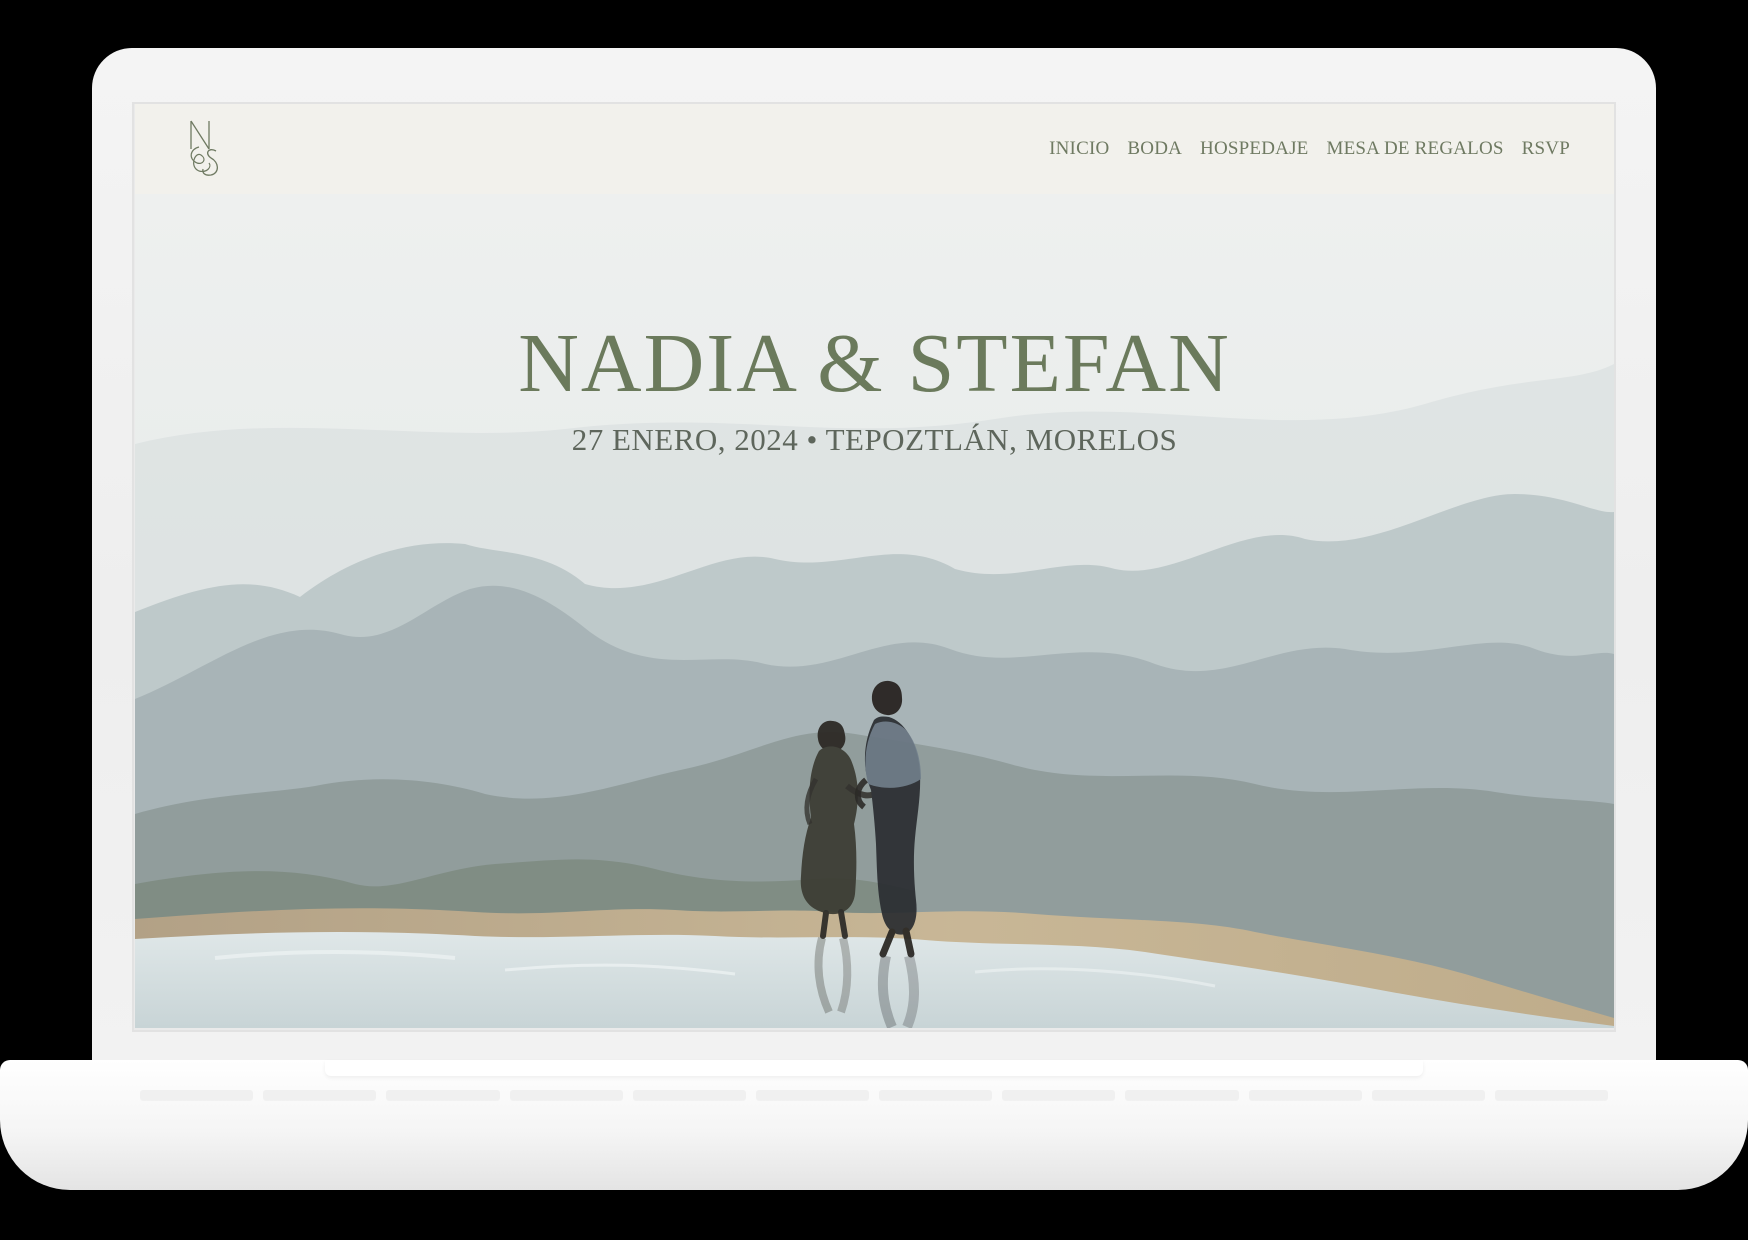  I want to click on monogram-logo, so click(205, 149).